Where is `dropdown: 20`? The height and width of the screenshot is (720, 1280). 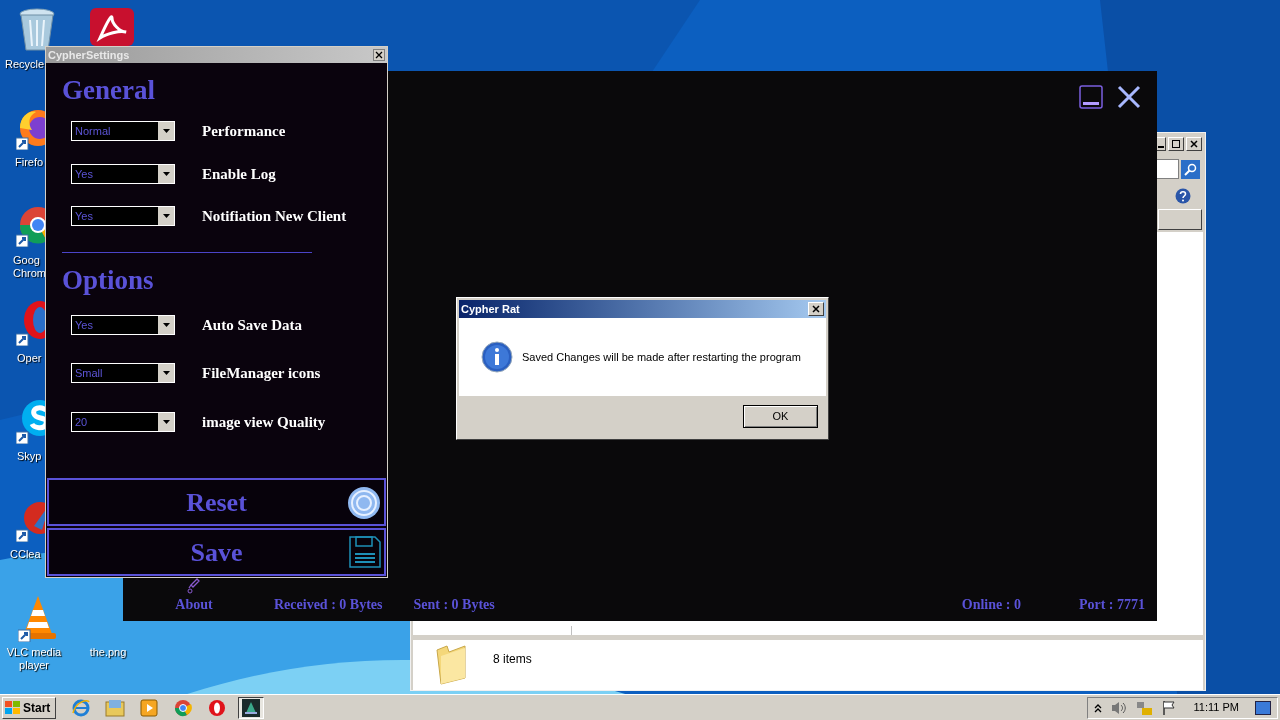
dropdown: 20 is located at coordinates (123, 421).